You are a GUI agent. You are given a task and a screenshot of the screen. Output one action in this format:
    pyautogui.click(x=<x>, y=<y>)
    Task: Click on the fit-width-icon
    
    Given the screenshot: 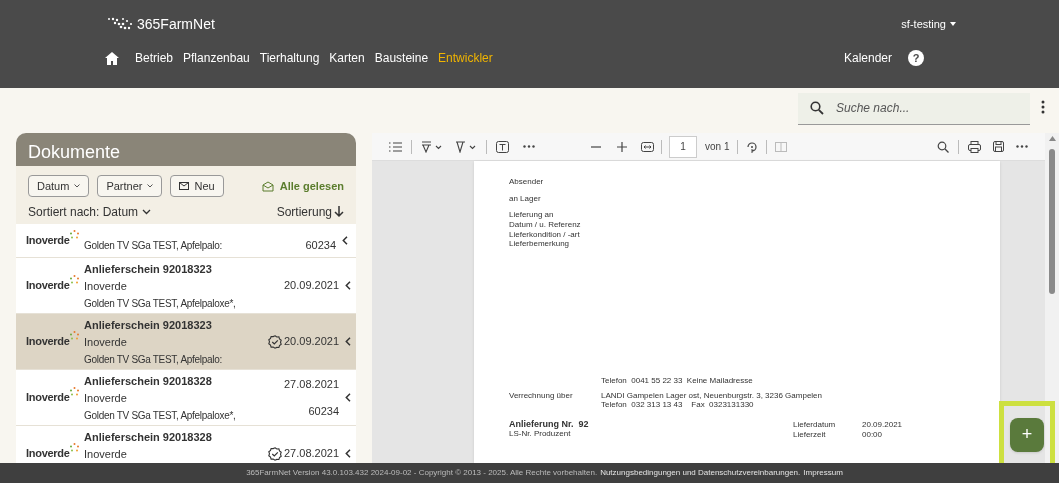 What is the action you would take?
    pyautogui.click(x=647, y=146)
    